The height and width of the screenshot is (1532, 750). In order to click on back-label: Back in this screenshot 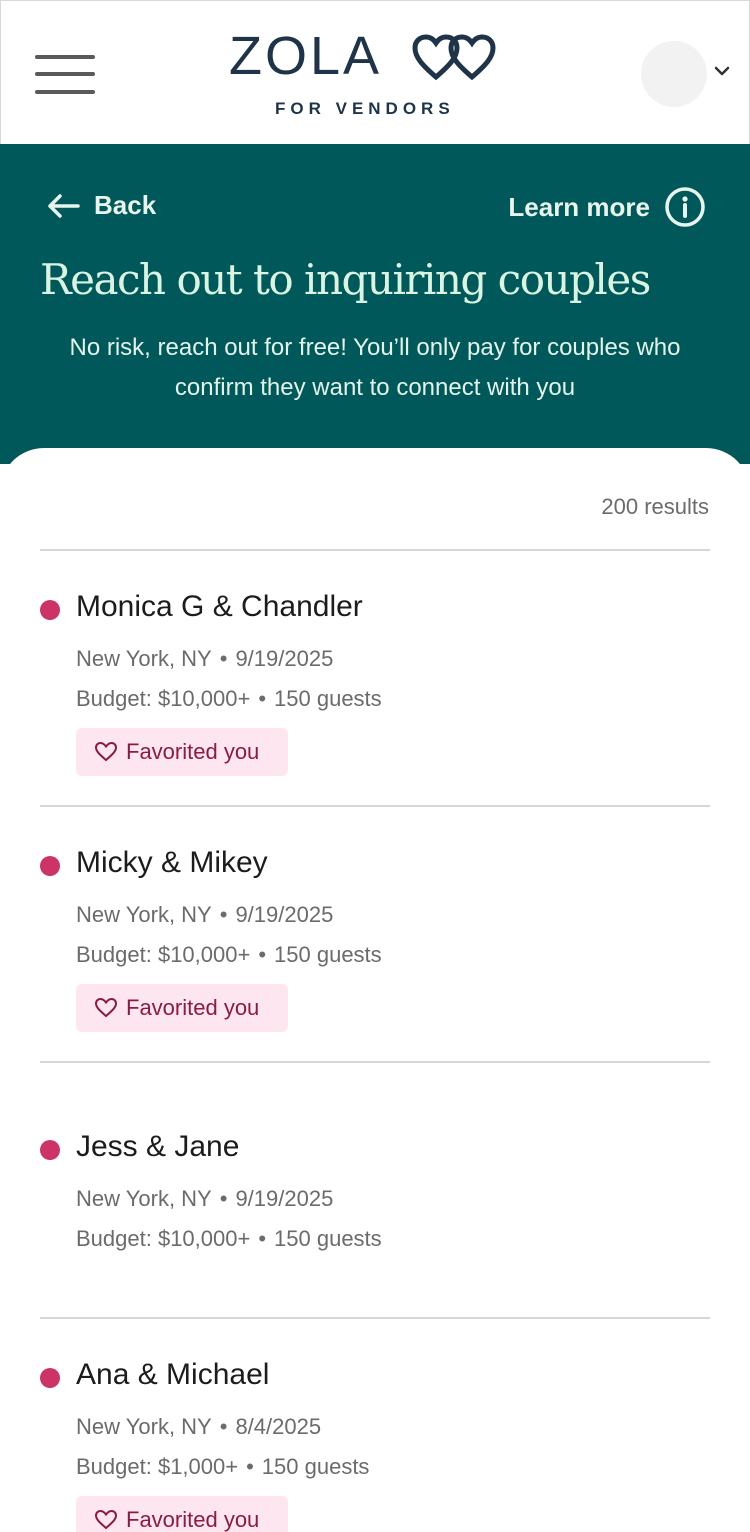, I will do `click(125, 205)`.